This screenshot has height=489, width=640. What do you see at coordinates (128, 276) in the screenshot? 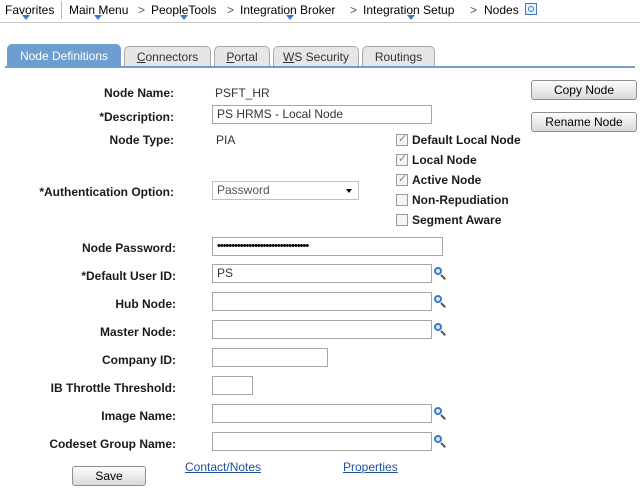
I see `default-user-id-label: *Default User ID:` at bounding box center [128, 276].